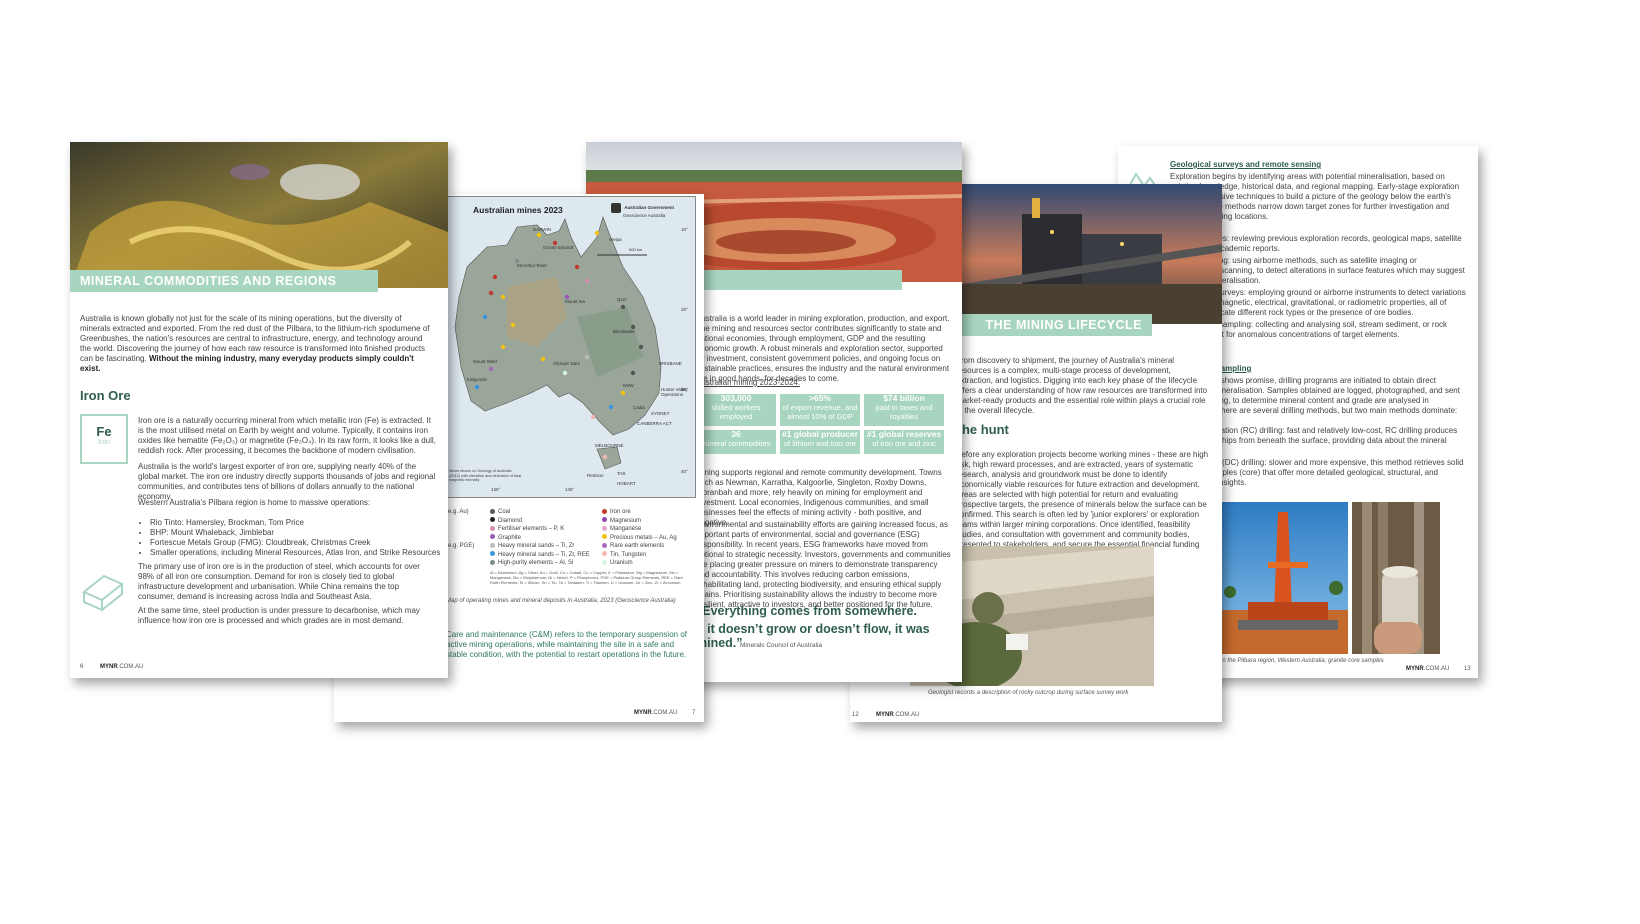  I want to click on place-qld: QLD, so click(622, 299).